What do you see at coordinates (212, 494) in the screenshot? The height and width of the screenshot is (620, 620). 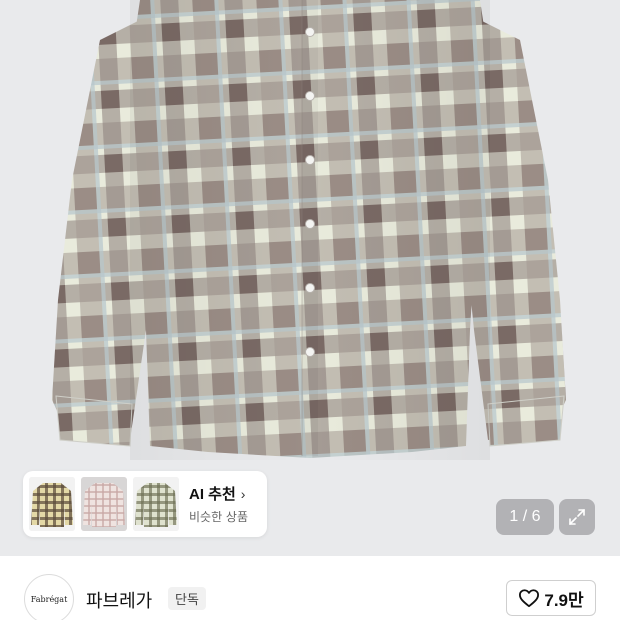 I see `ai-recommend-title: AI 추천` at bounding box center [212, 494].